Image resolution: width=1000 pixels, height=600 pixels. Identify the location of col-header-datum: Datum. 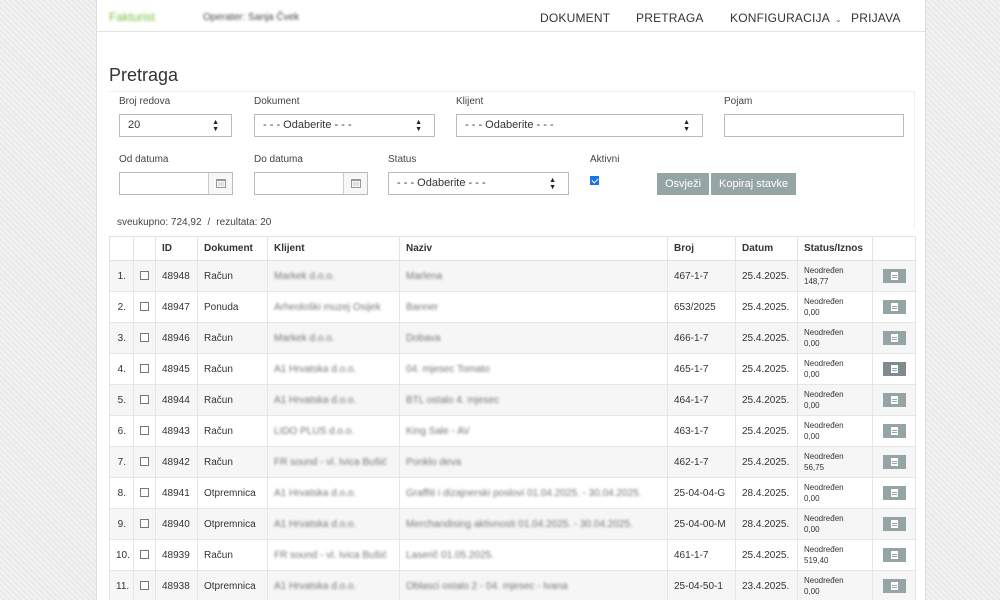
(766, 248).